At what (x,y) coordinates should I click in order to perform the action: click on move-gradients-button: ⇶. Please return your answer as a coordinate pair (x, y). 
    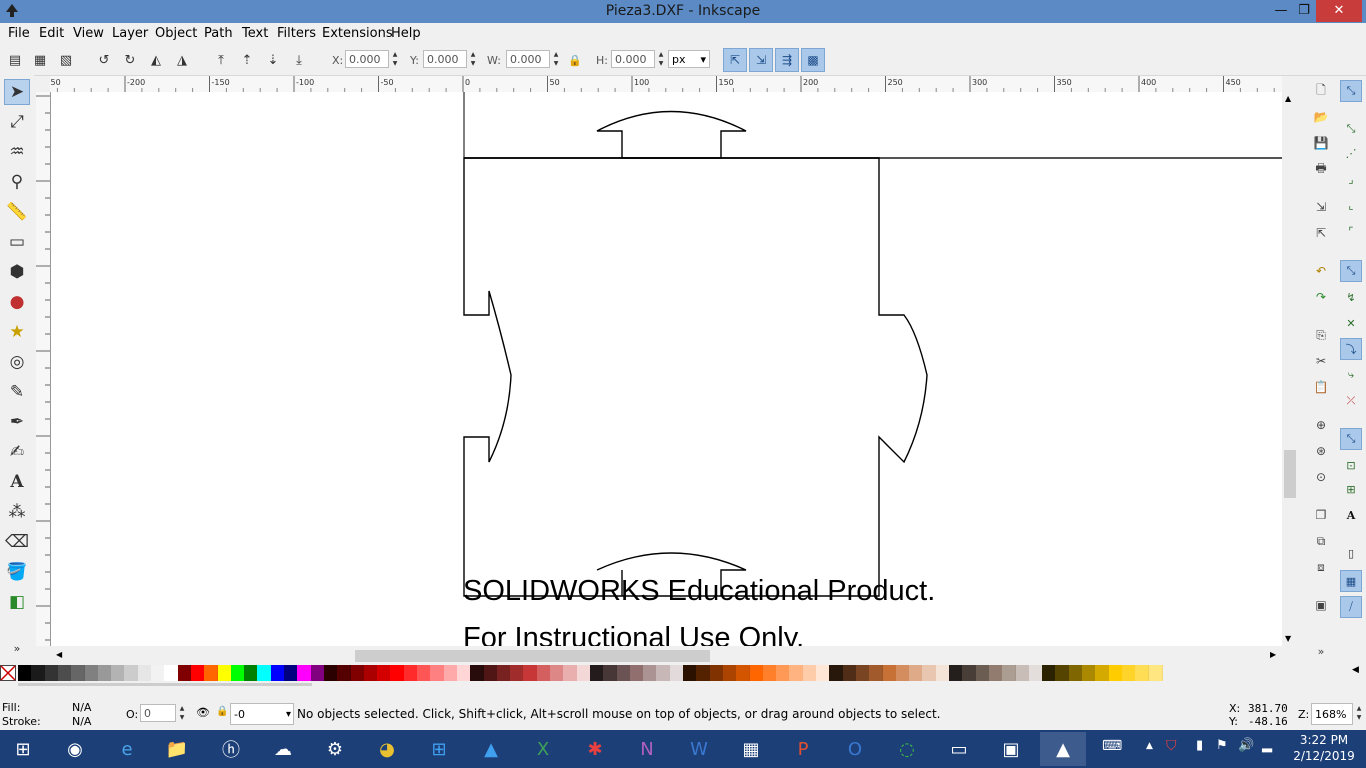
    Looking at the image, I should click on (787, 60).